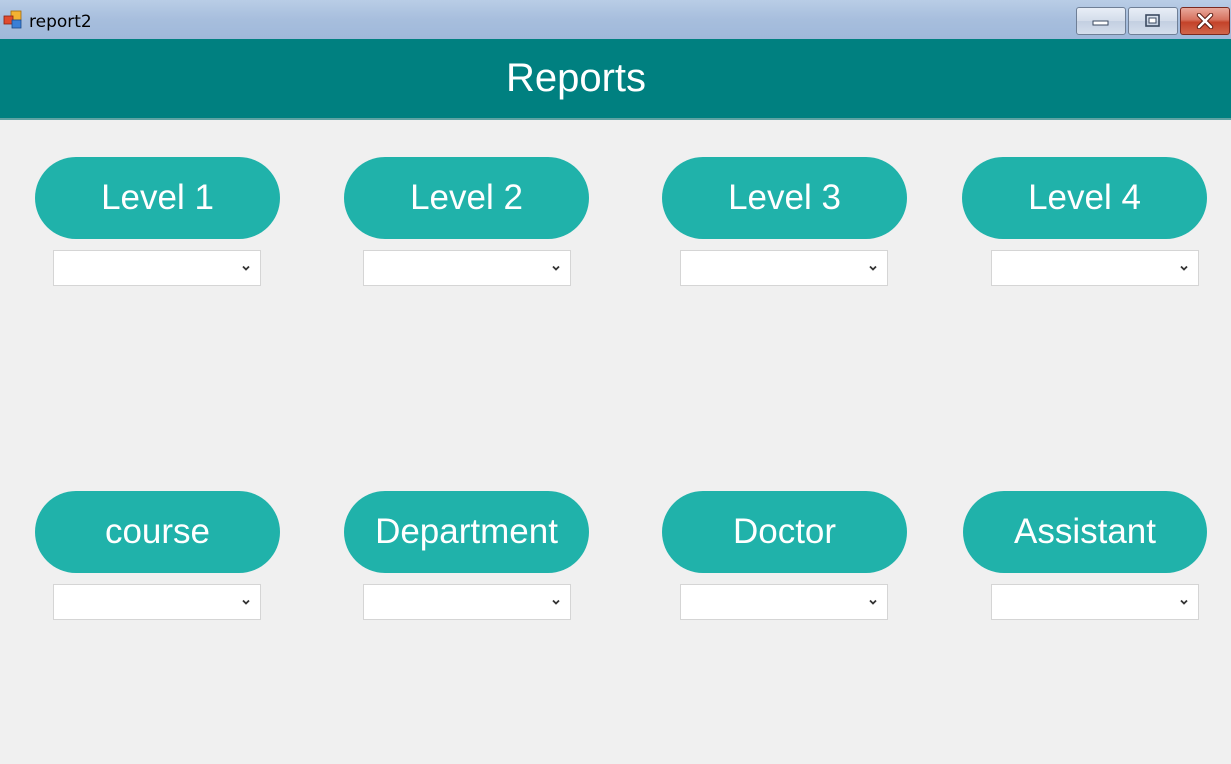 The image size is (1231, 764). Describe the element at coordinates (467, 268) in the screenshot. I see `level-2-dropdown` at that location.